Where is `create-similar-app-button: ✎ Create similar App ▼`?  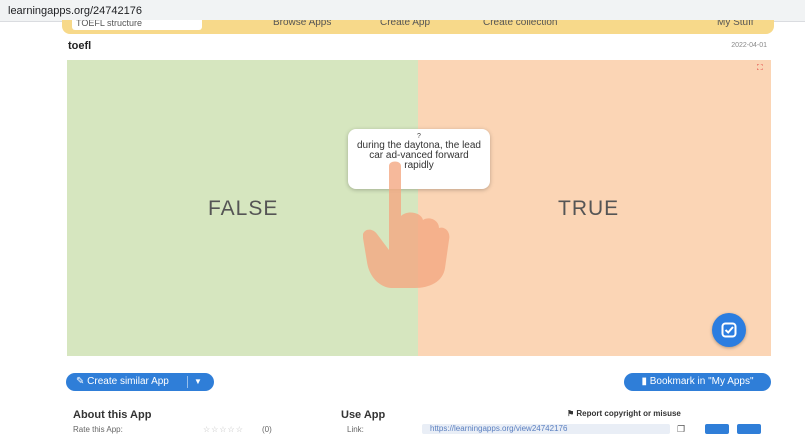 create-similar-app-button: ✎ Create similar App ▼ is located at coordinates (140, 382).